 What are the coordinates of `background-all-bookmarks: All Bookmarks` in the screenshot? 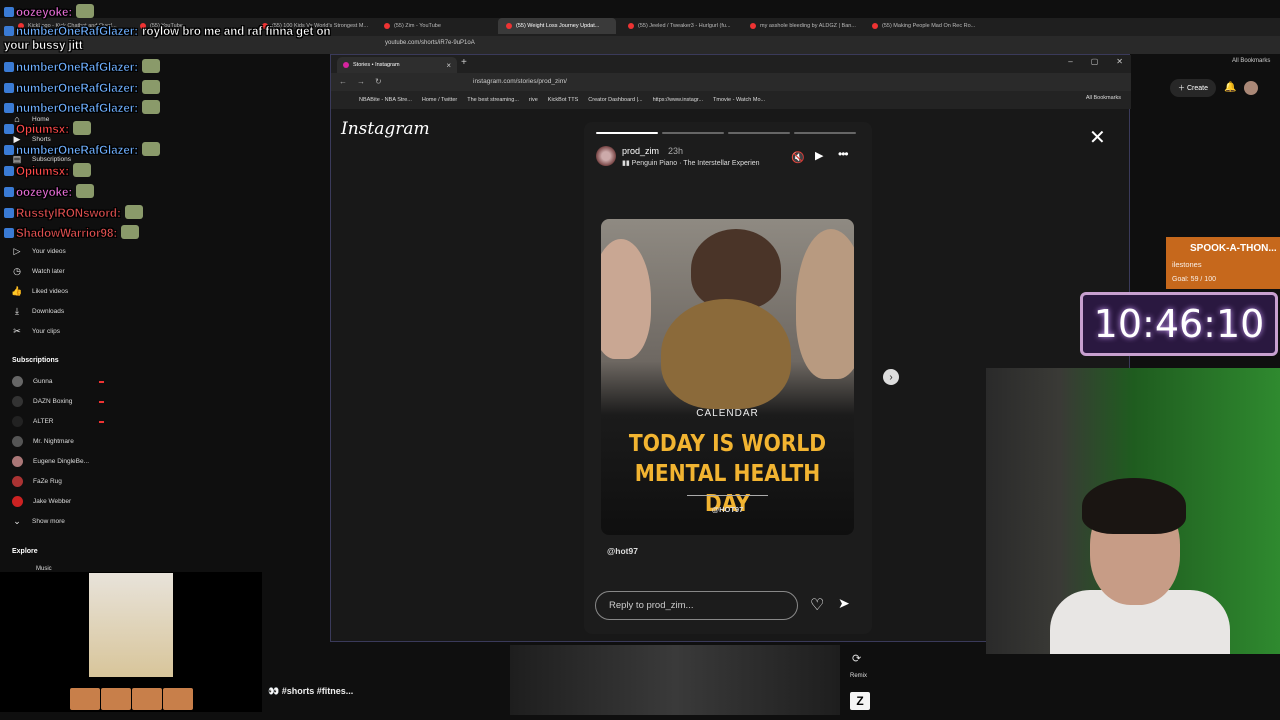 It's located at (1251, 61).